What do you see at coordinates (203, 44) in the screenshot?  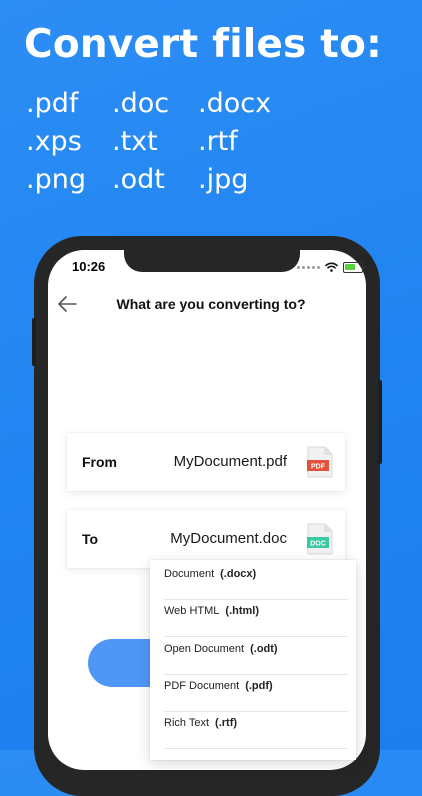 I see `headline: Convert files to:` at bounding box center [203, 44].